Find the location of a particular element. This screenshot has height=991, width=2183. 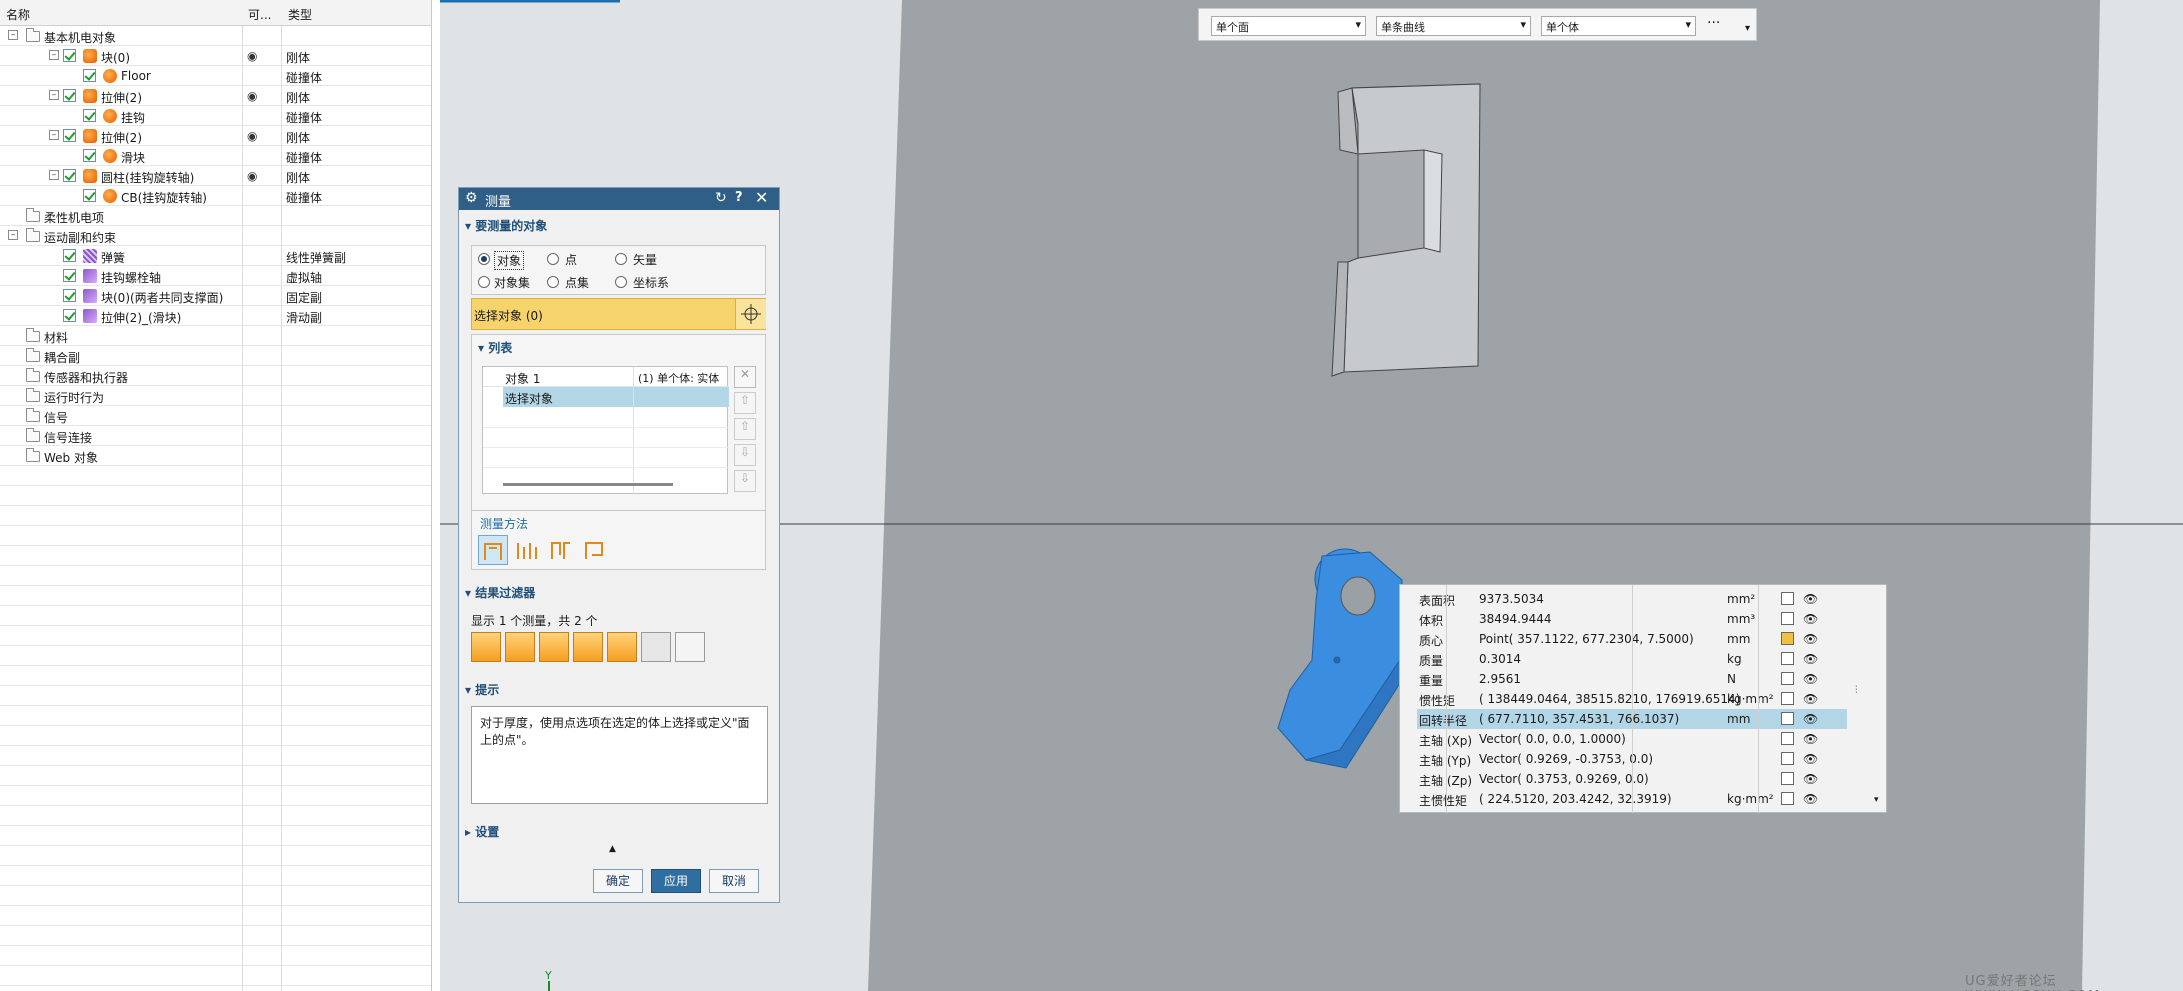

body-filter-dropdown: 单个体 is located at coordinates (1618, 26).